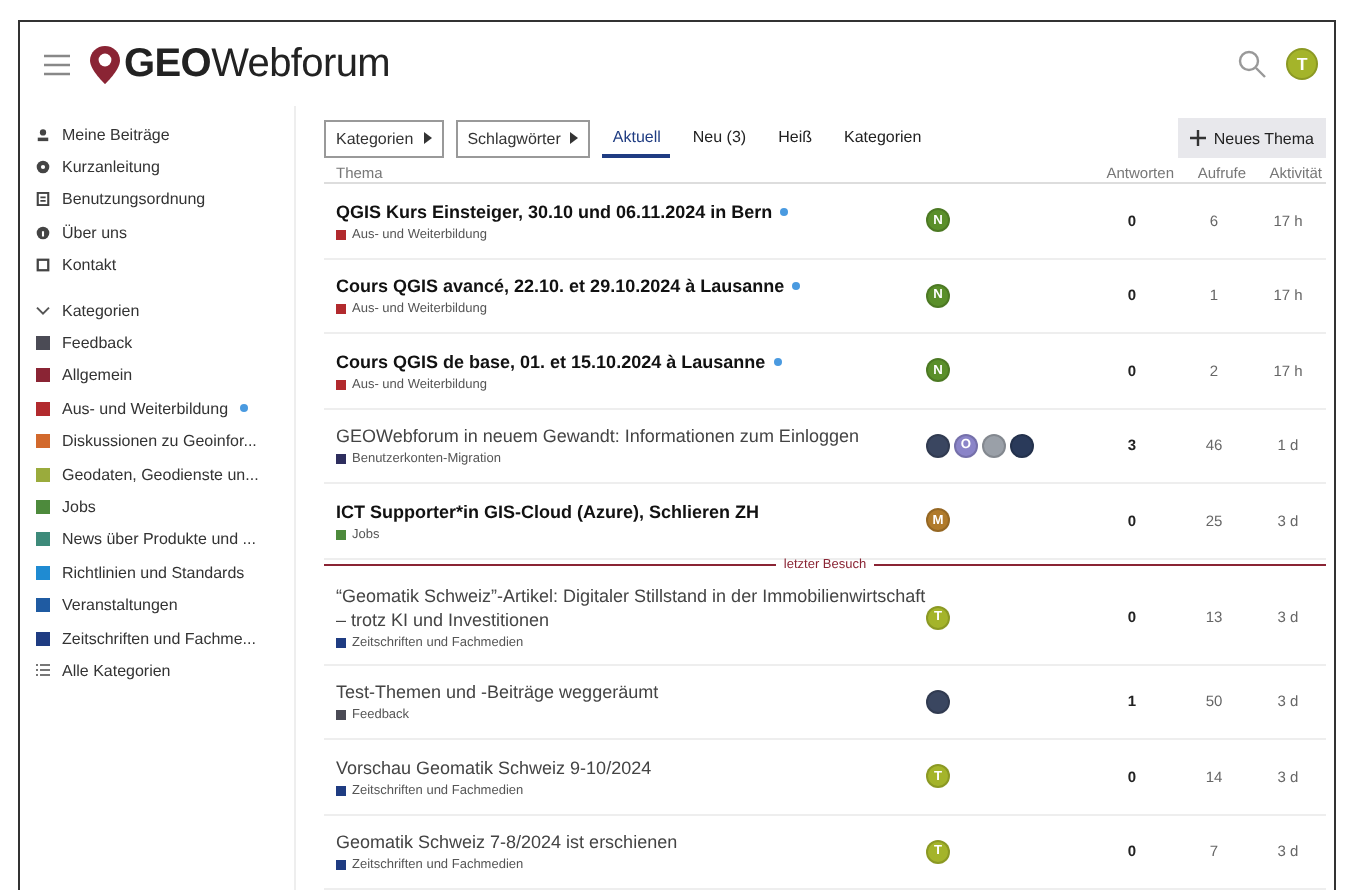 The width and height of the screenshot is (1346, 890). What do you see at coordinates (43, 265) in the screenshot?
I see `square-icon` at bounding box center [43, 265].